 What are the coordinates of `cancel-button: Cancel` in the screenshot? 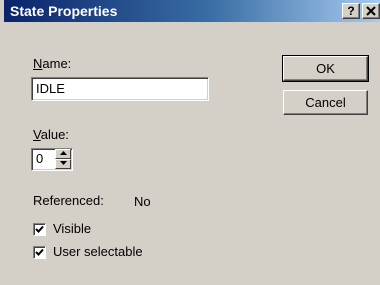 It's located at (325, 102).